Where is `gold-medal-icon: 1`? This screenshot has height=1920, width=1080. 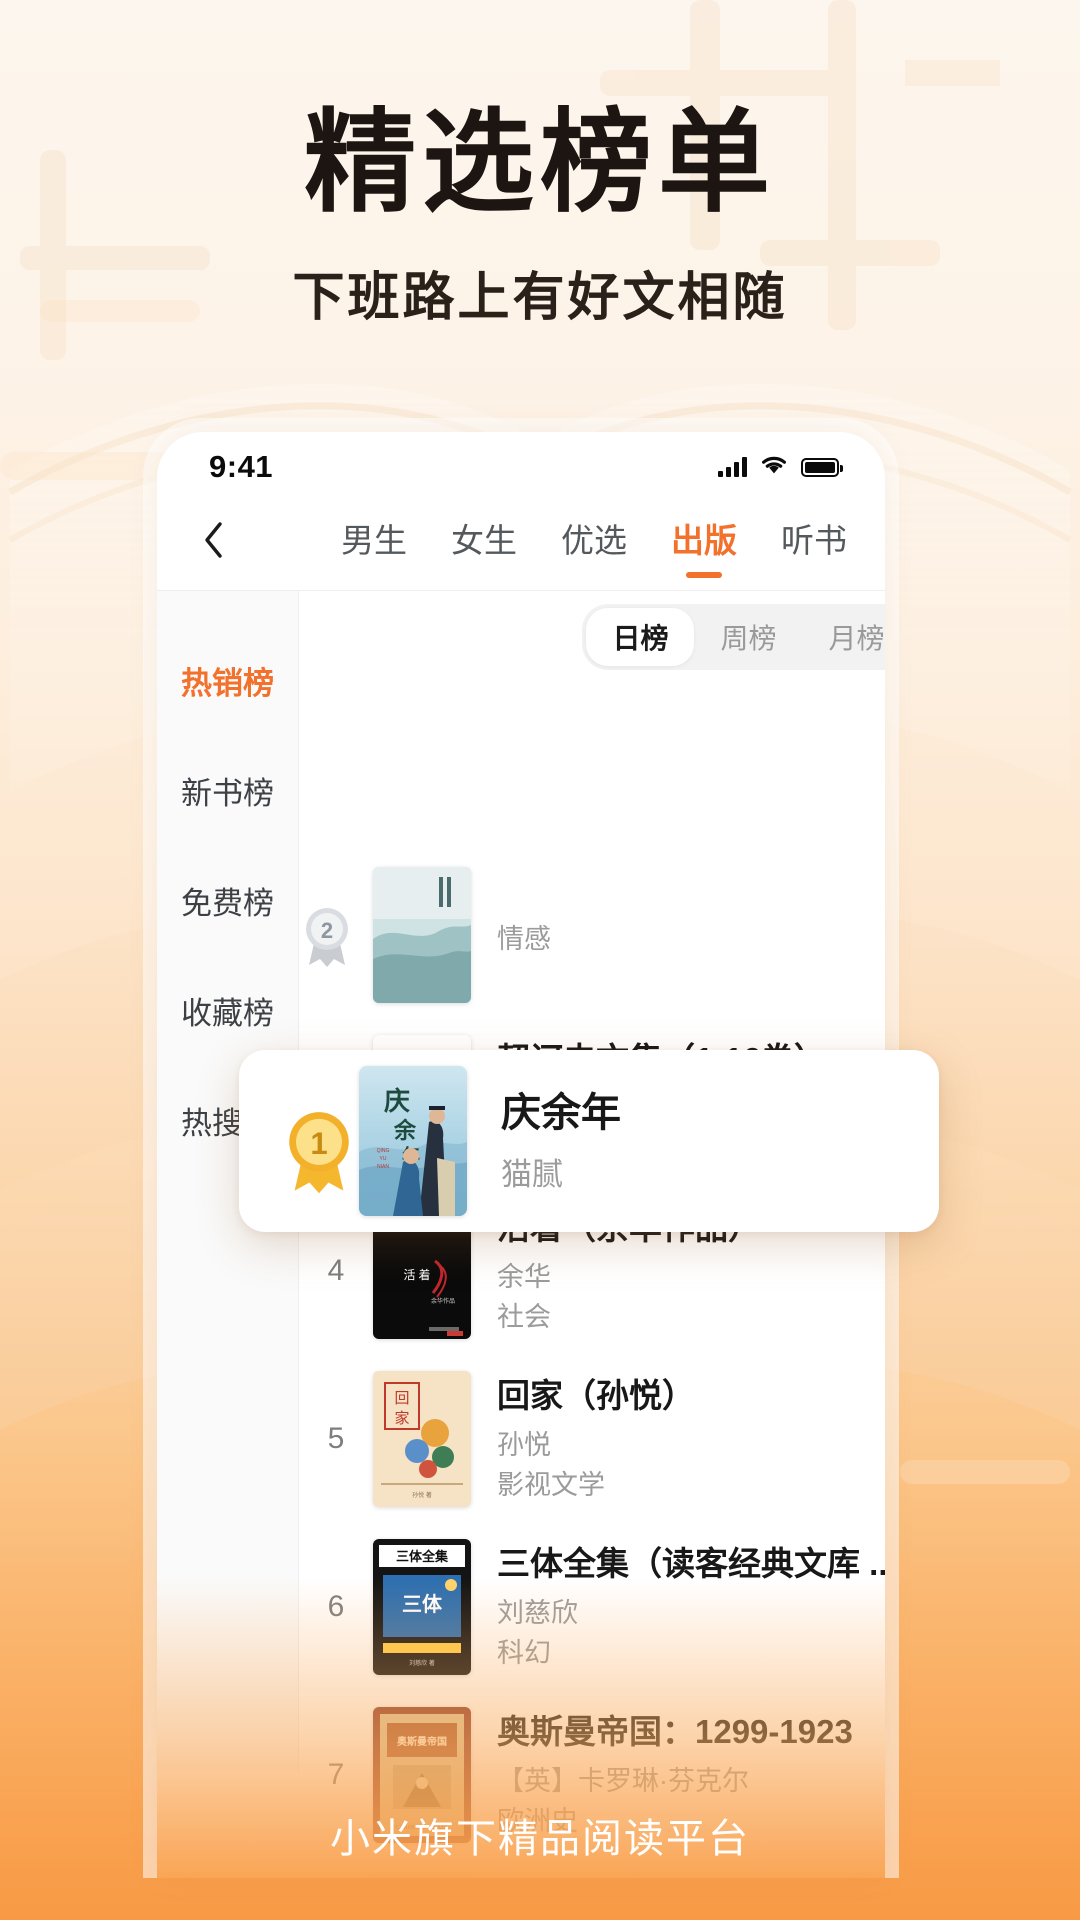 gold-medal-icon: 1 is located at coordinates (314, 1149).